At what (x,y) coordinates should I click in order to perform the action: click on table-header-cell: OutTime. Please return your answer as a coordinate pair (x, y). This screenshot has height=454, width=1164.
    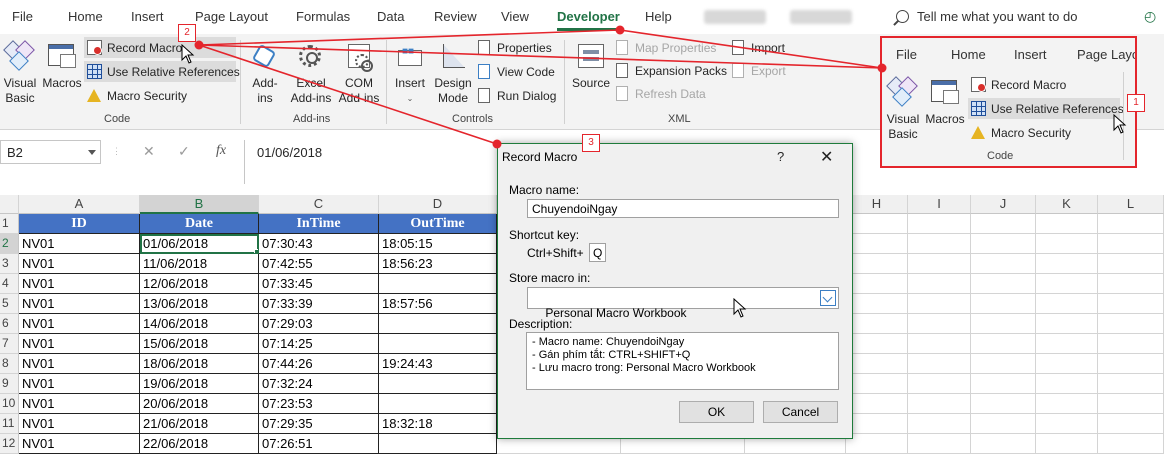
    Looking at the image, I should click on (438, 224).